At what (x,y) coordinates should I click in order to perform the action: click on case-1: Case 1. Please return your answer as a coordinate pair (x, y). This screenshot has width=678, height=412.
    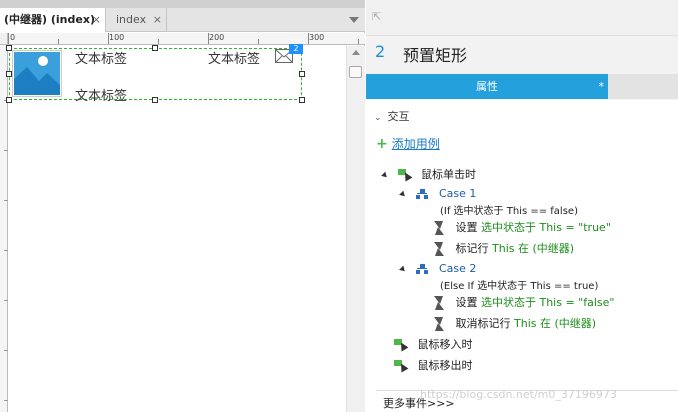
    Looking at the image, I should click on (438, 193).